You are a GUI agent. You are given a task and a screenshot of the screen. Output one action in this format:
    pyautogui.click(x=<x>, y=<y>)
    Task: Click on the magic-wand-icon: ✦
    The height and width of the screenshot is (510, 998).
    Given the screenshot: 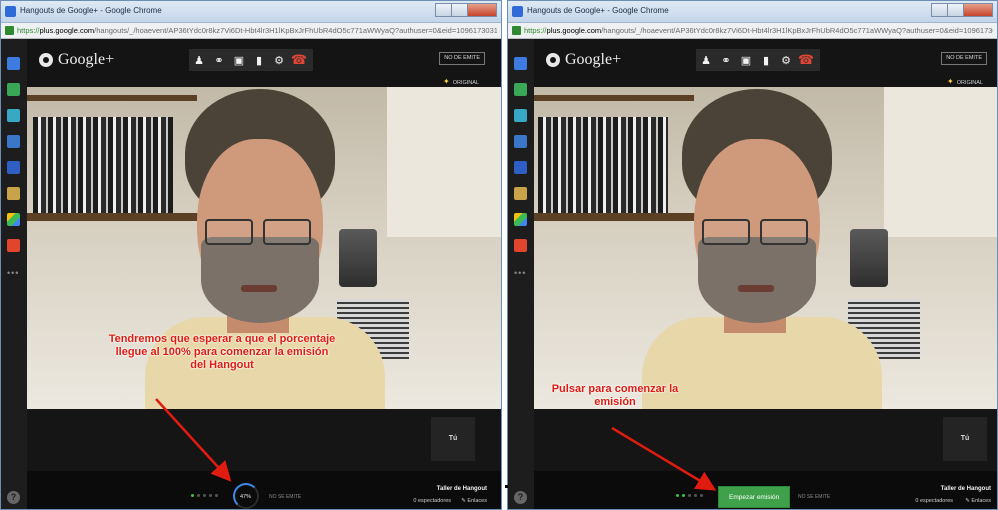 What is the action you would take?
    pyautogui.click(x=950, y=81)
    